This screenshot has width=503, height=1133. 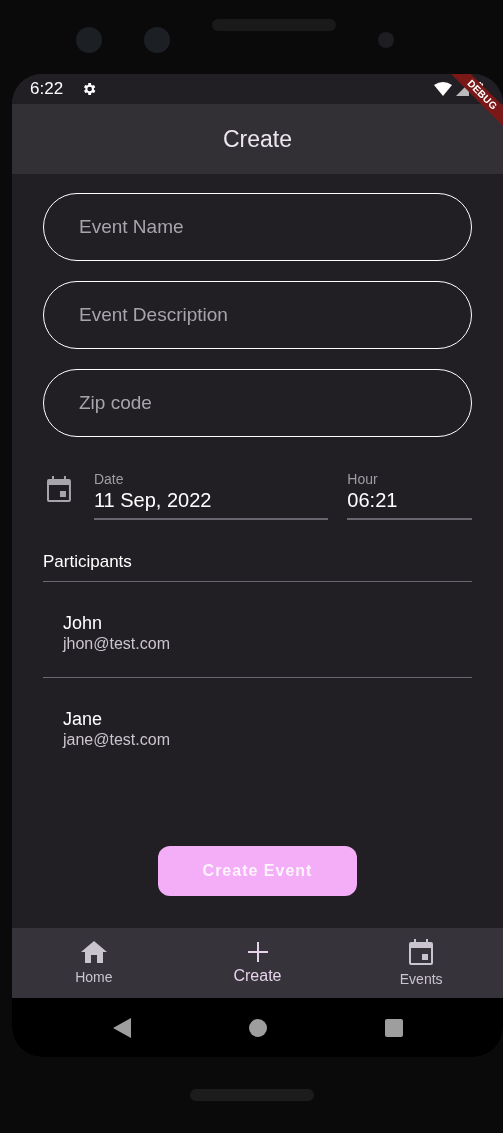 What do you see at coordinates (83, 623) in the screenshot?
I see `participant-name: John` at bounding box center [83, 623].